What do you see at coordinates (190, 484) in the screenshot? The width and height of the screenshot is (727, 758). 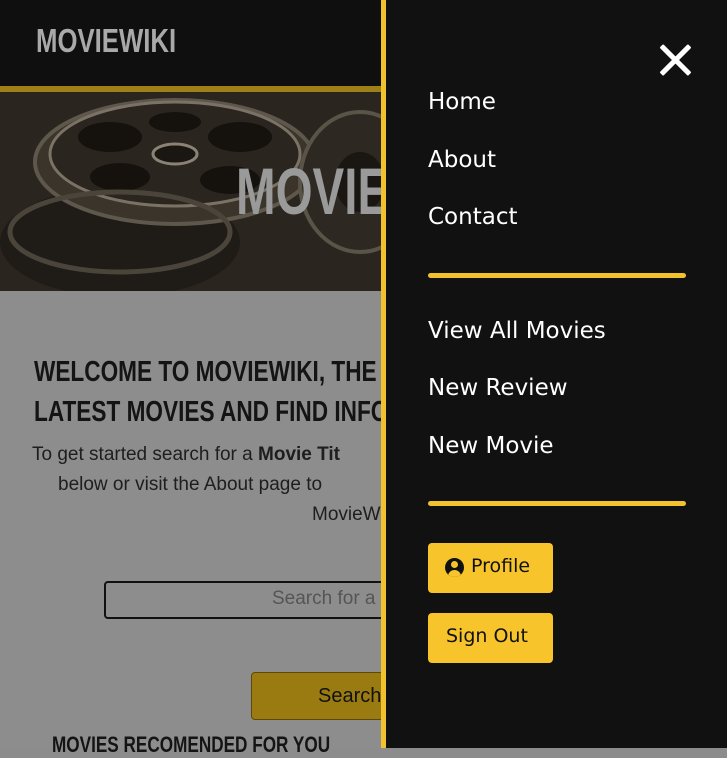 I see `intro-line: below or visit the About page to` at bounding box center [190, 484].